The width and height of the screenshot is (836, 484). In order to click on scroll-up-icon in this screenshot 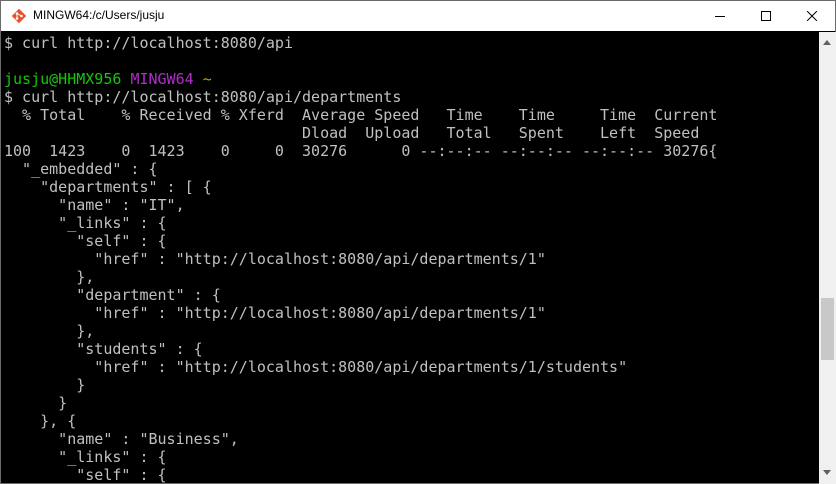, I will do `click(827, 42)`.